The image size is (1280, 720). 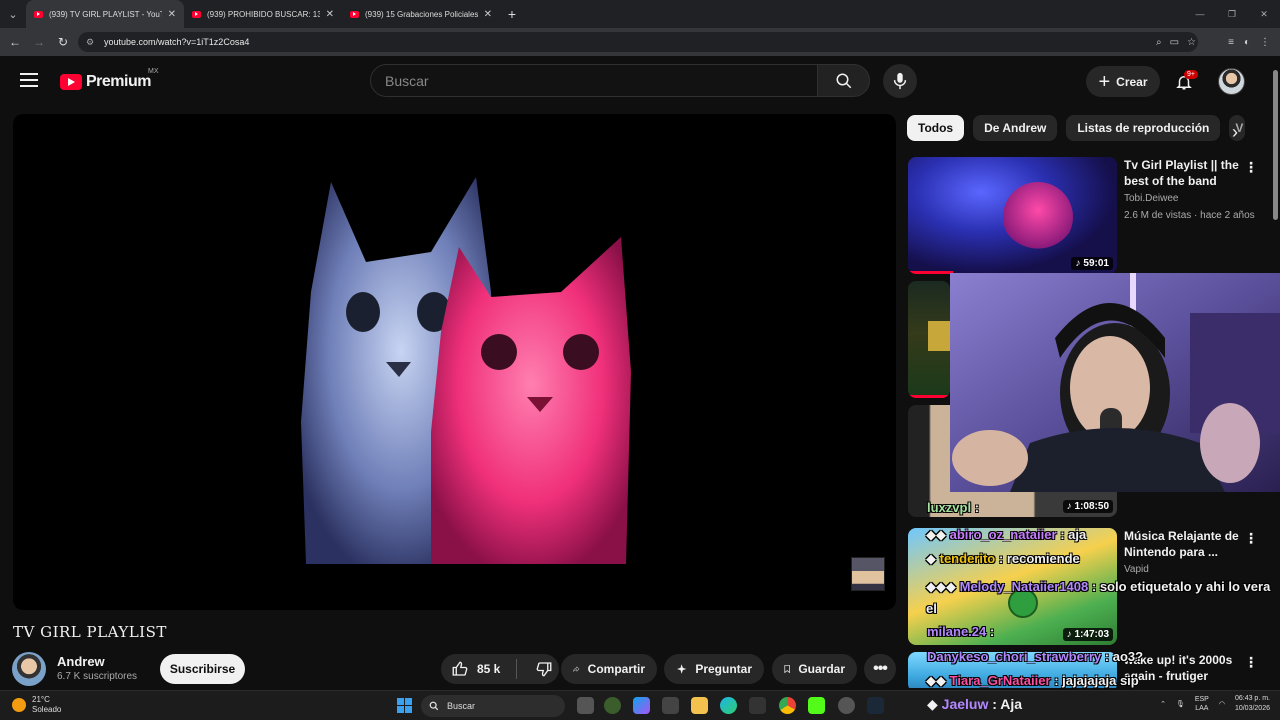 I want to click on browser-menu-icon: ⋮, so click(x=1265, y=42).